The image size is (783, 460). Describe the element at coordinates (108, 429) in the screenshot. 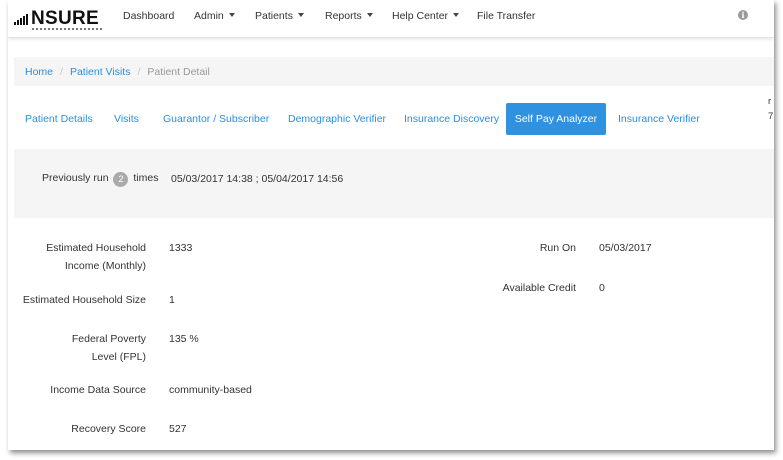

I see `field-label: Recovery Score` at that location.